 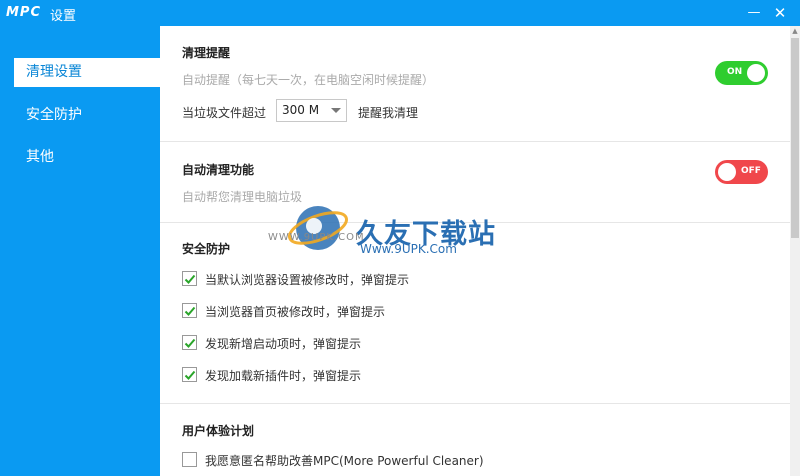 What do you see at coordinates (295, 312) in the screenshot?
I see `check-label: 当浏览器首页被修改时，弹窗提示` at bounding box center [295, 312].